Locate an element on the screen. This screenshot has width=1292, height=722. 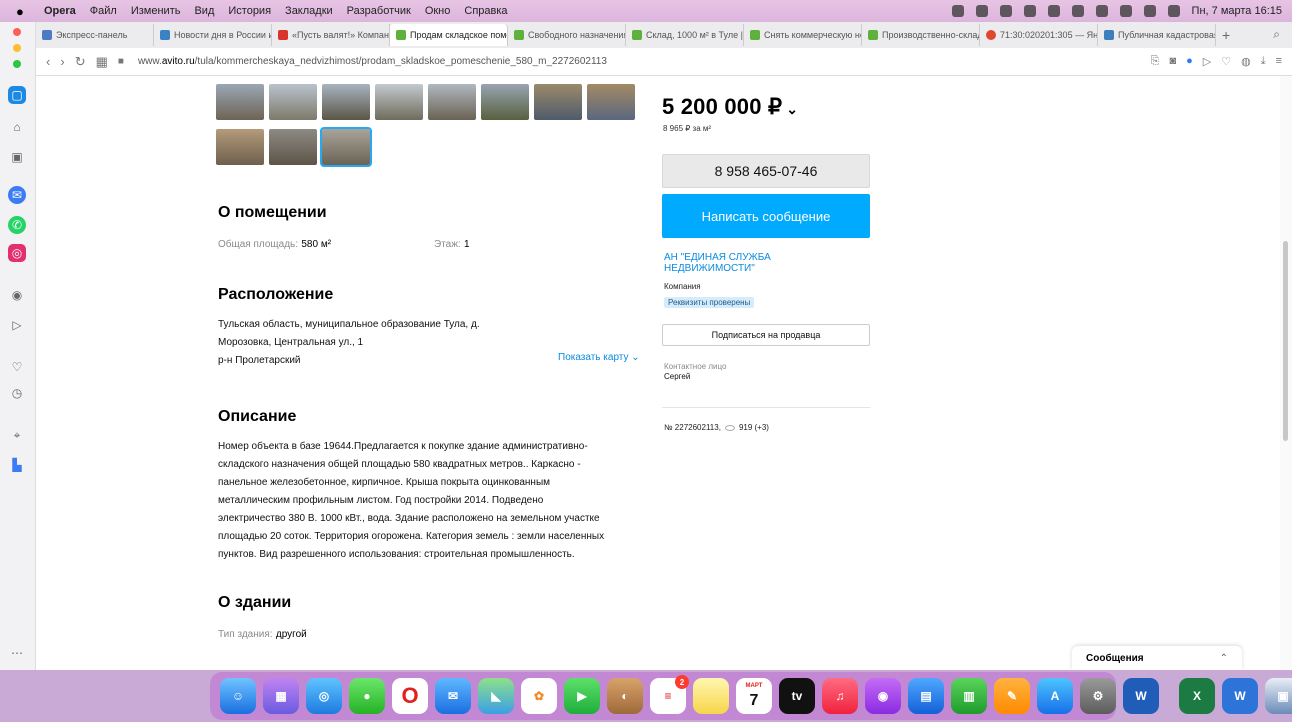
apple-tv-icon: tv is located at coordinates (797, 696).